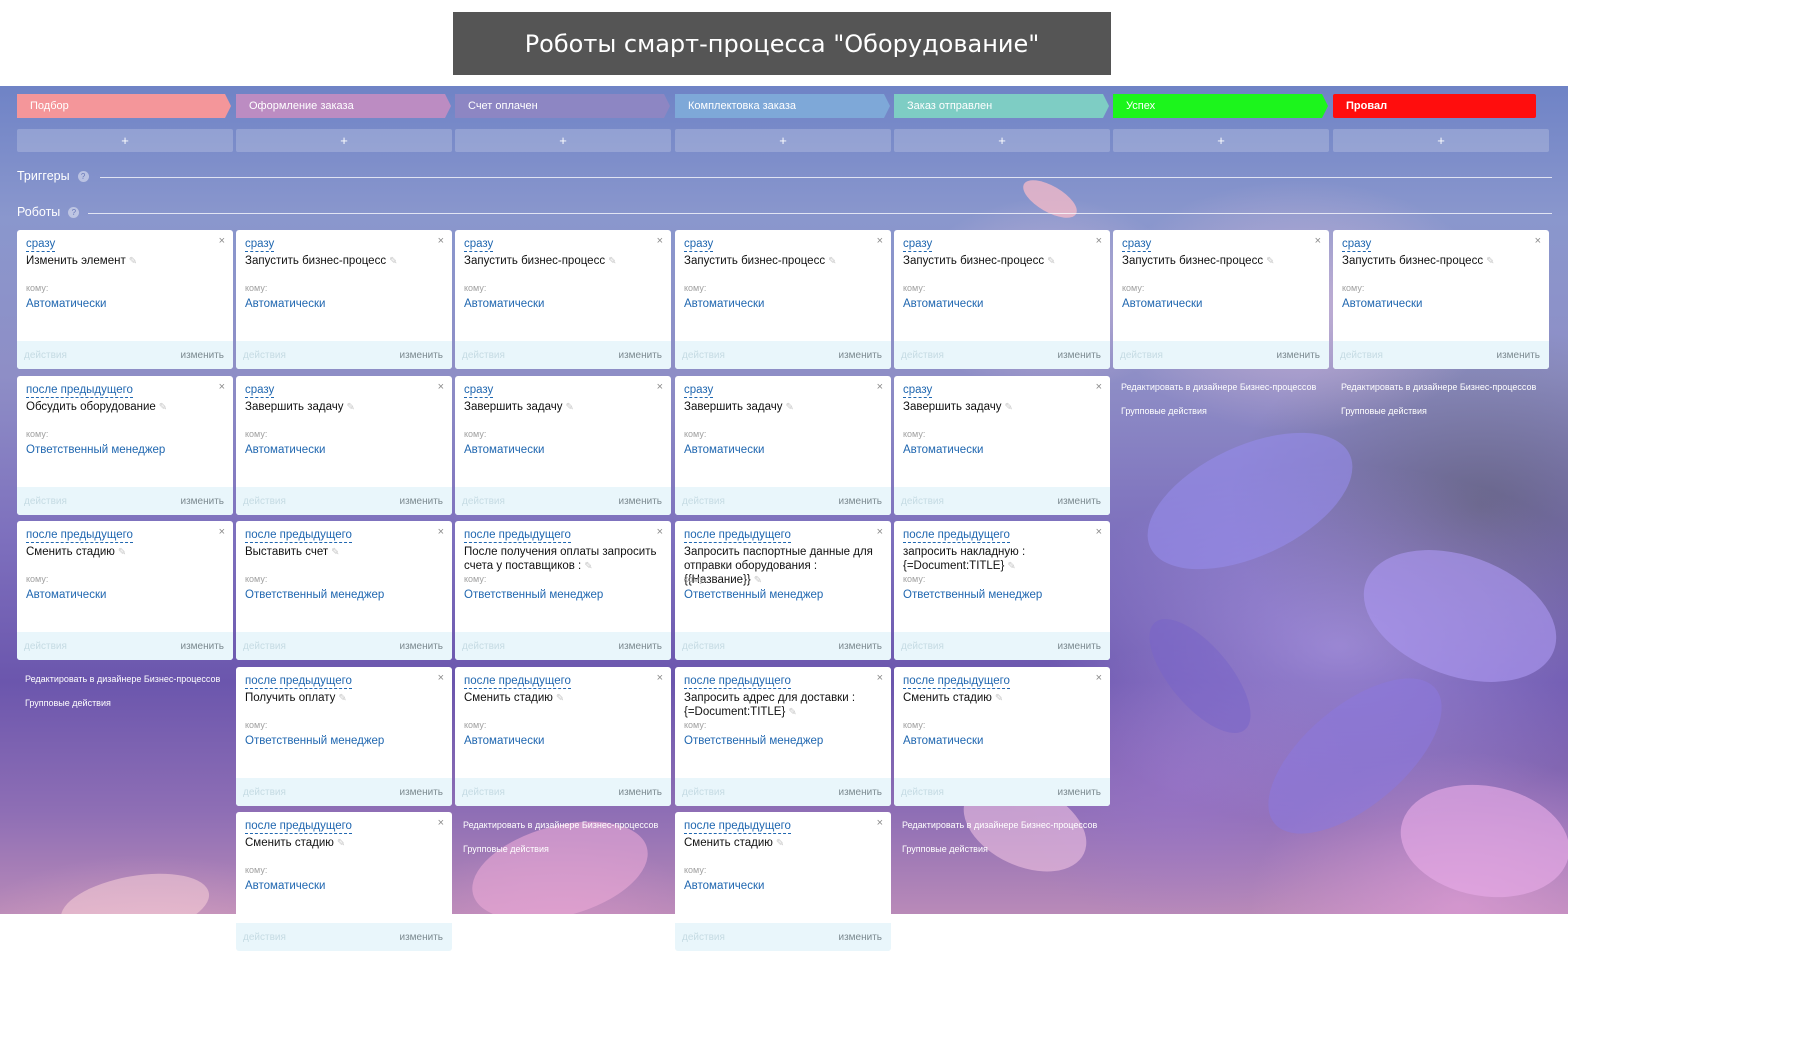 Image resolution: width=1808 pixels, height=1051 pixels. I want to click on stage-header: Успех, so click(1220, 106).